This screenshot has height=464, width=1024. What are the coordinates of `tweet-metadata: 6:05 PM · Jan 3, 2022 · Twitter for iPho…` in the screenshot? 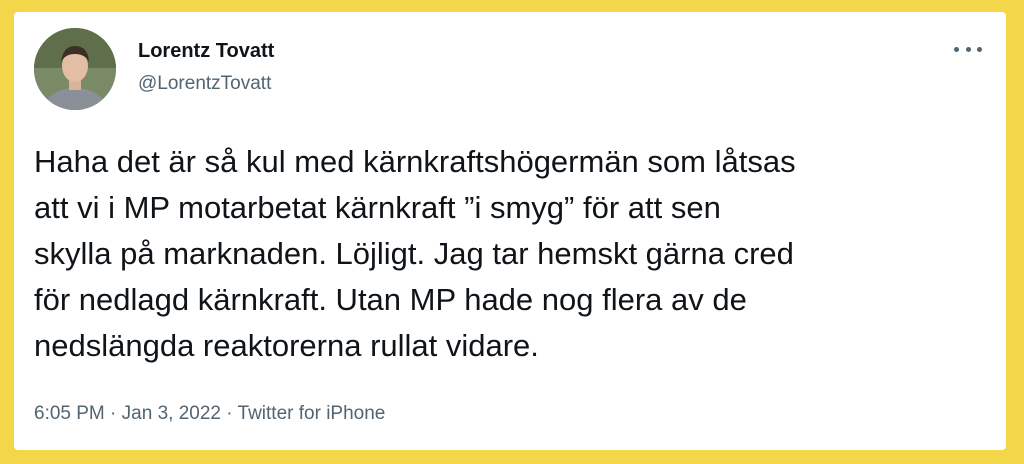 It's located at (209, 414).